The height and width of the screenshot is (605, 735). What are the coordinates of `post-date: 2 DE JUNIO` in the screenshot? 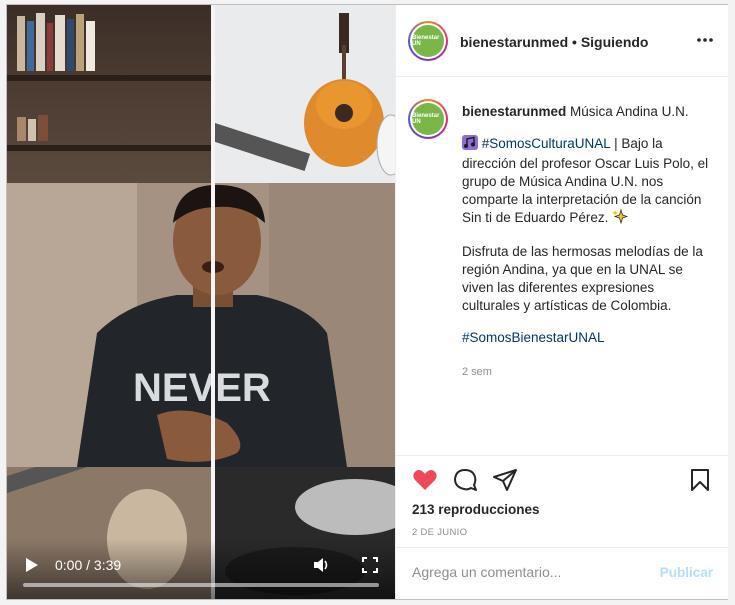 It's located at (440, 532).